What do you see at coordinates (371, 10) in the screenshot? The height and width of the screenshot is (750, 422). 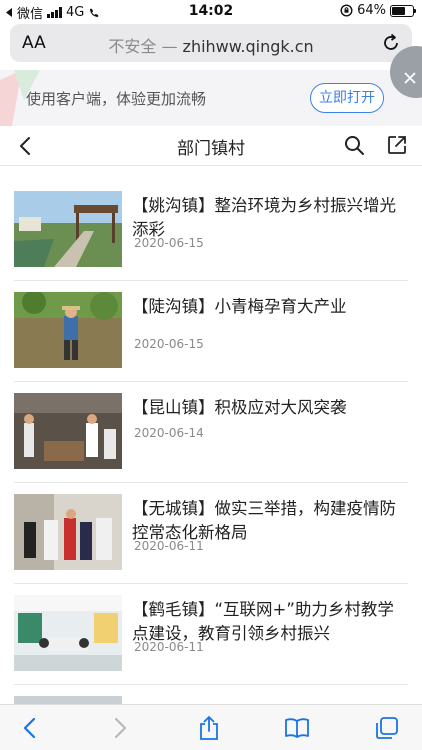 I see `battery-percent: 64%` at bounding box center [371, 10].